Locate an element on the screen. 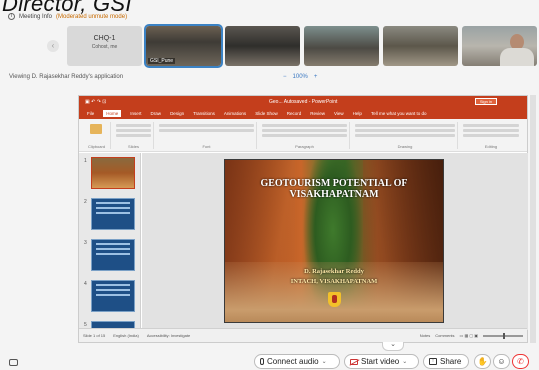 This screenshot has width=539, height=370. participant-tile-speaker is located at coordinates (499, 46).